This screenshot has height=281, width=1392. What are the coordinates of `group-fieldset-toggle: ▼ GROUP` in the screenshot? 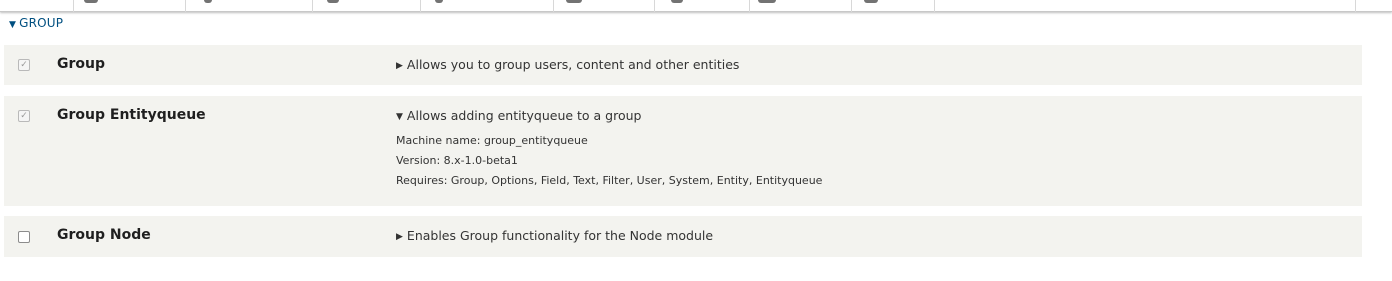 It's located at (36, 23).